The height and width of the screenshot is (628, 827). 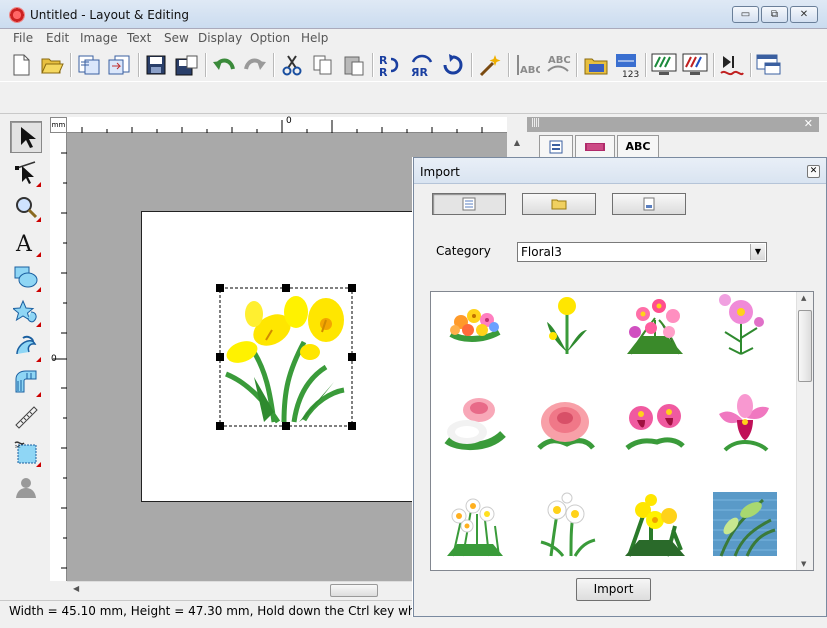 I want to click on from-file-button, so click(x=559, y=204).